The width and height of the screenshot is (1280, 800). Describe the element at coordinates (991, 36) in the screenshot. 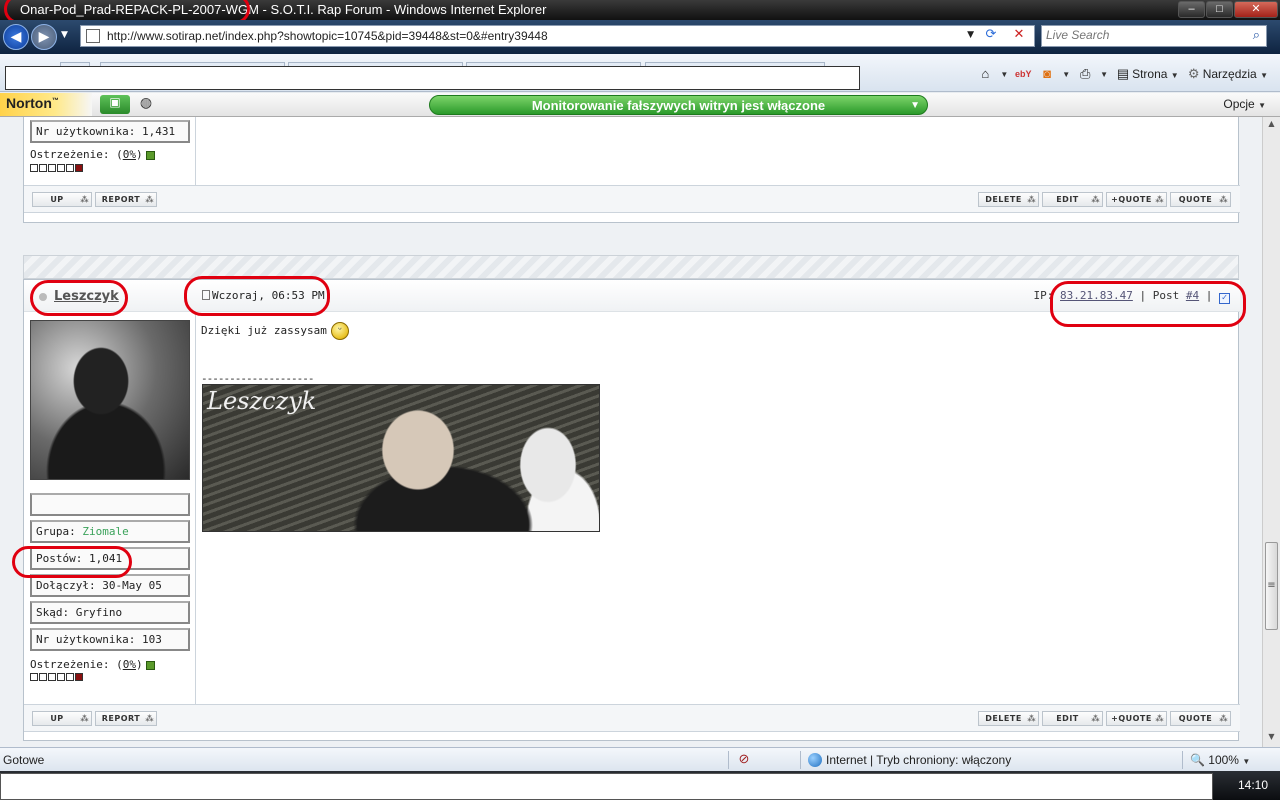

I see `refresh-icon: ⟳` at that location.